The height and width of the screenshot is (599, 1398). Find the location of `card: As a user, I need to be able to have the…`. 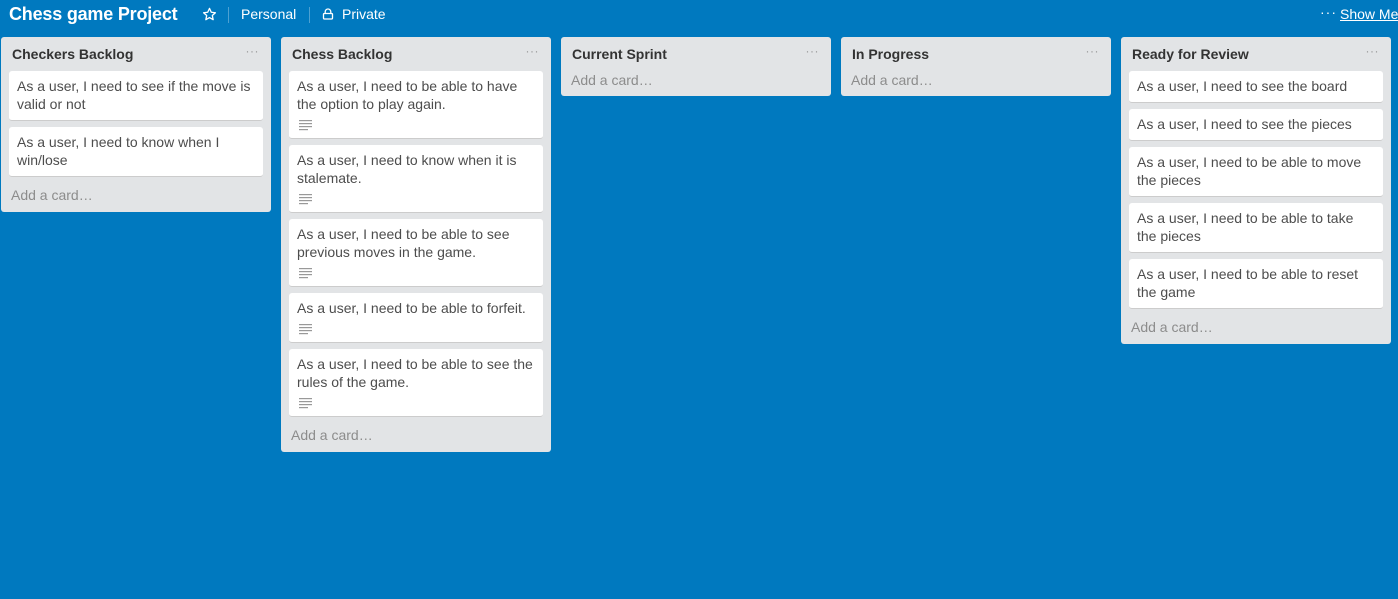

card: As a user, I need to be able to have the… is located at coordinates (416, 105).